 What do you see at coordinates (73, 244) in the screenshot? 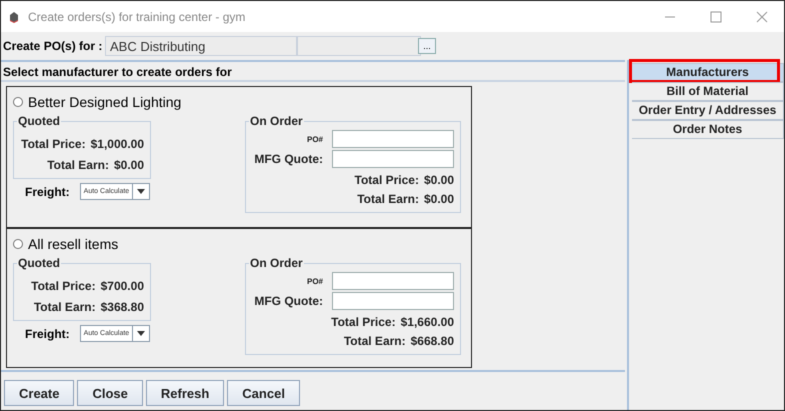
I see `manufacturer-name: All resell items` at bounding box center [73, 244].